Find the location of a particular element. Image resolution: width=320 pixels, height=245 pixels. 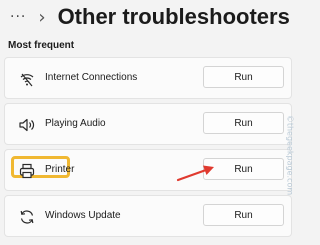

run-internet-connections-button: Run is located at coordinates (243, 77).